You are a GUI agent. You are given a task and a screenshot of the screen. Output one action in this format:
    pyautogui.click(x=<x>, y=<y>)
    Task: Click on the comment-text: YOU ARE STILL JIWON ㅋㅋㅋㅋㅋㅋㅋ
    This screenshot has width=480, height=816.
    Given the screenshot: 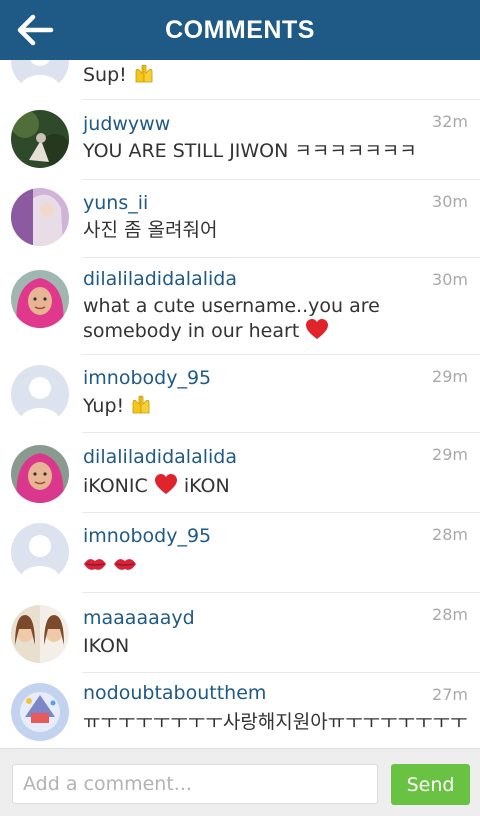 What is the action you would take?
    pyautogui.click(x=250, y=151)
    